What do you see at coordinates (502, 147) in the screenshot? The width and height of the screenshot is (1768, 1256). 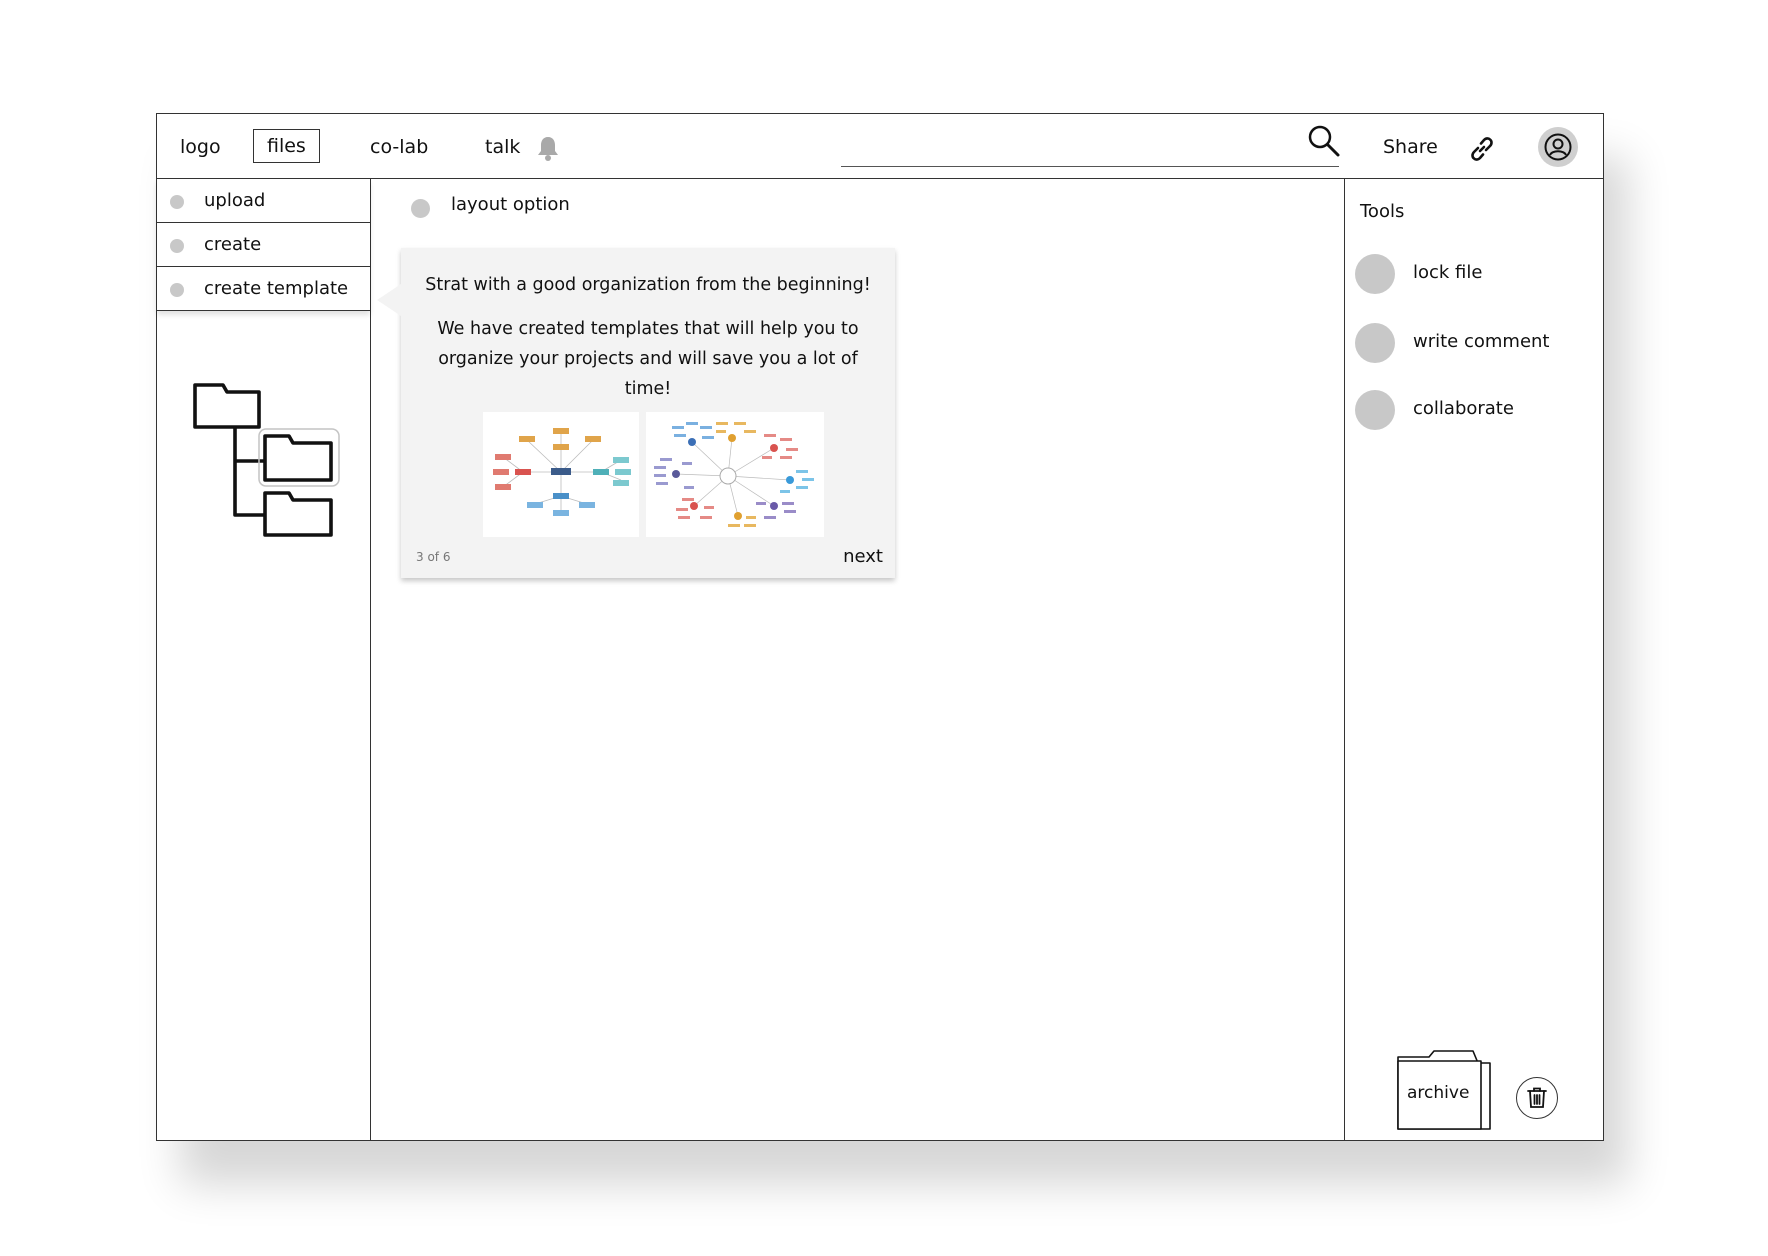 I see `nav-talk-tab: talk` at bounding box center [502, 147].